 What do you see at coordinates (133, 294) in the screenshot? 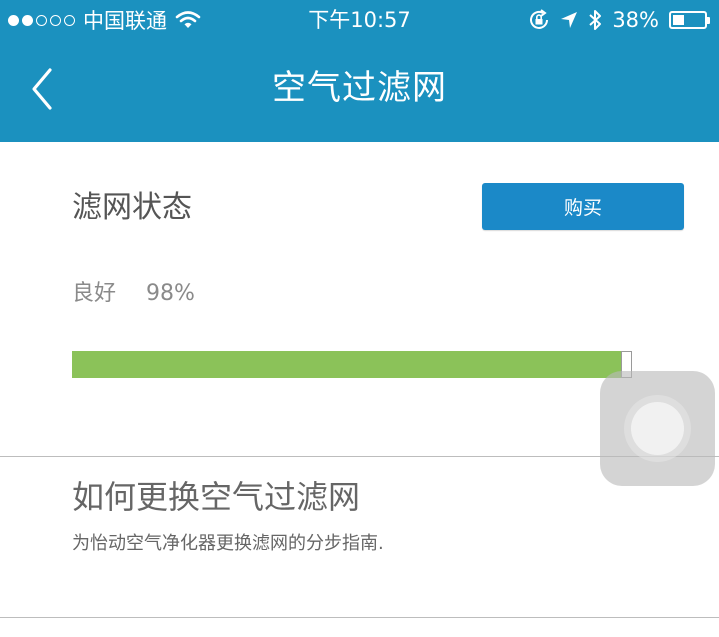
I see `filter-state-row: 良好 98%` at bounding box center [133, 294].